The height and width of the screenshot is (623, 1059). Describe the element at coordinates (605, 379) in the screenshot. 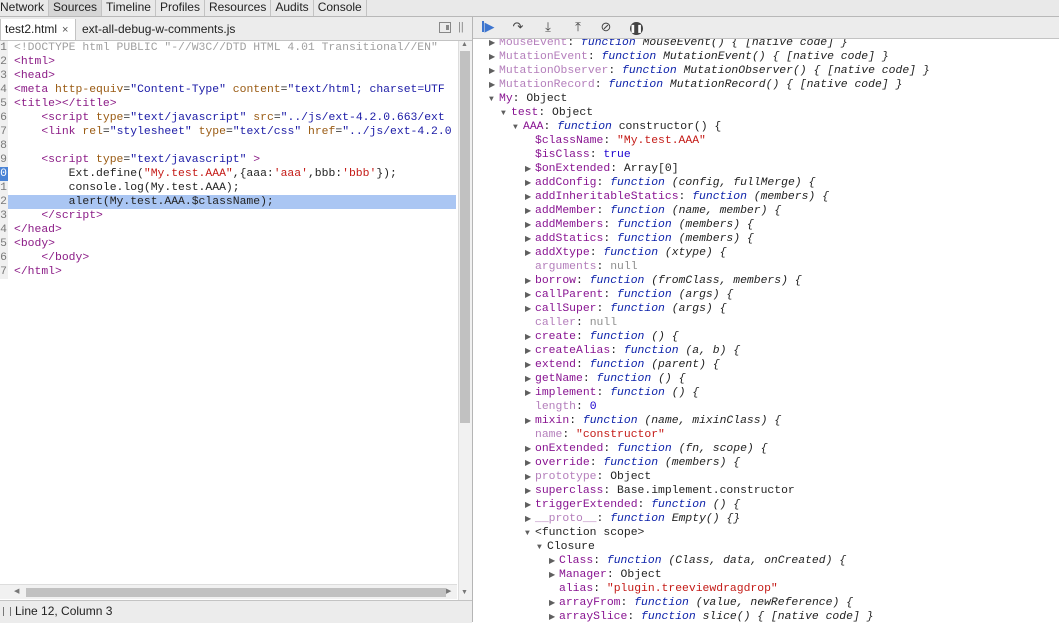

I see `scope-tree-row: ▶ getName: function () {` at that location.